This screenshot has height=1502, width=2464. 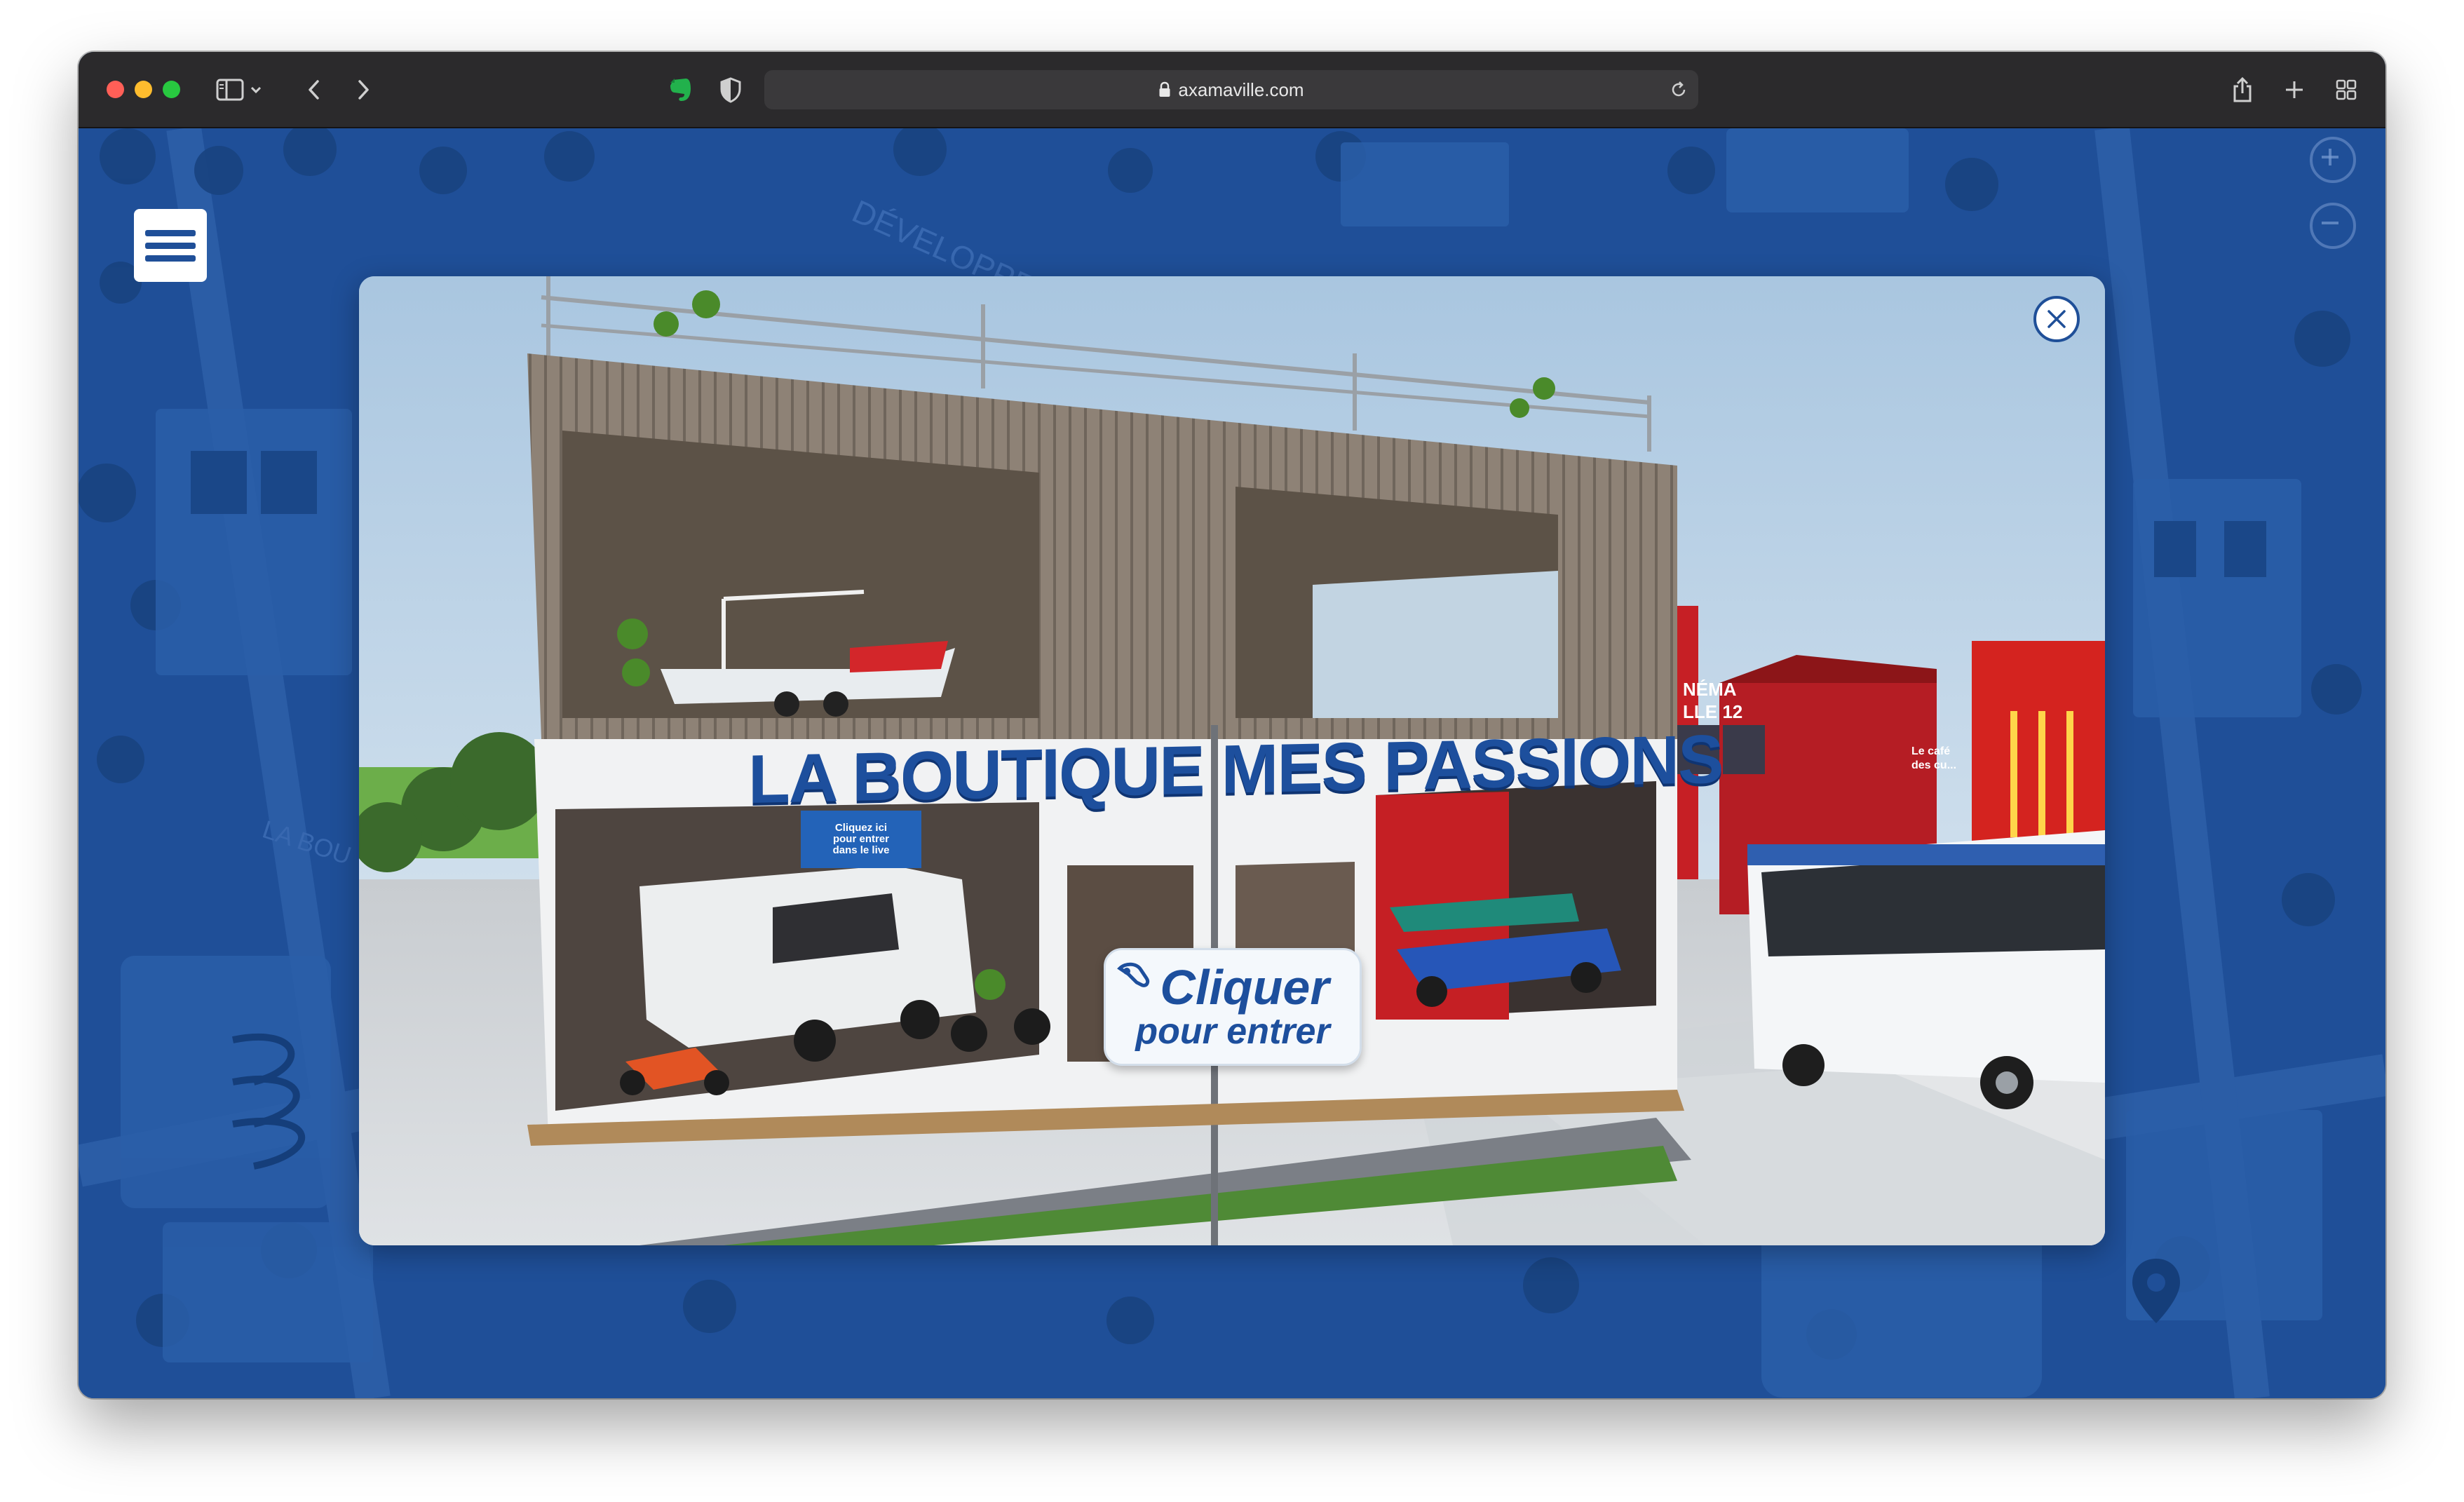 I want to click on back-icon, so click(x=314, y=90).